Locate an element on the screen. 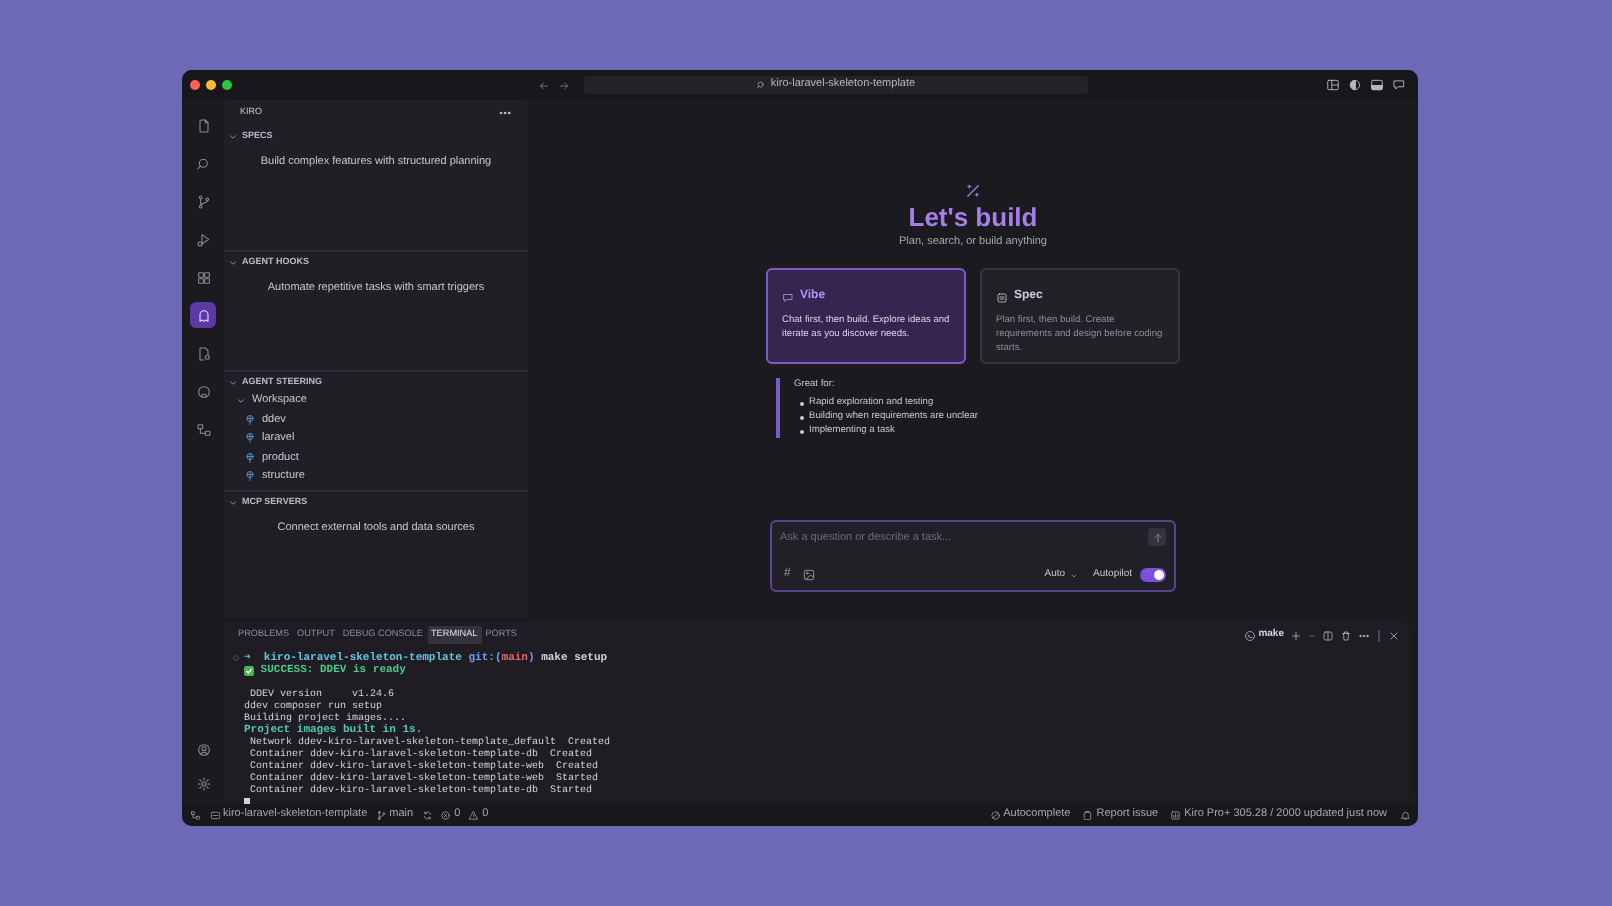  autopilot-toggle is located at coordinates (1153, 575).